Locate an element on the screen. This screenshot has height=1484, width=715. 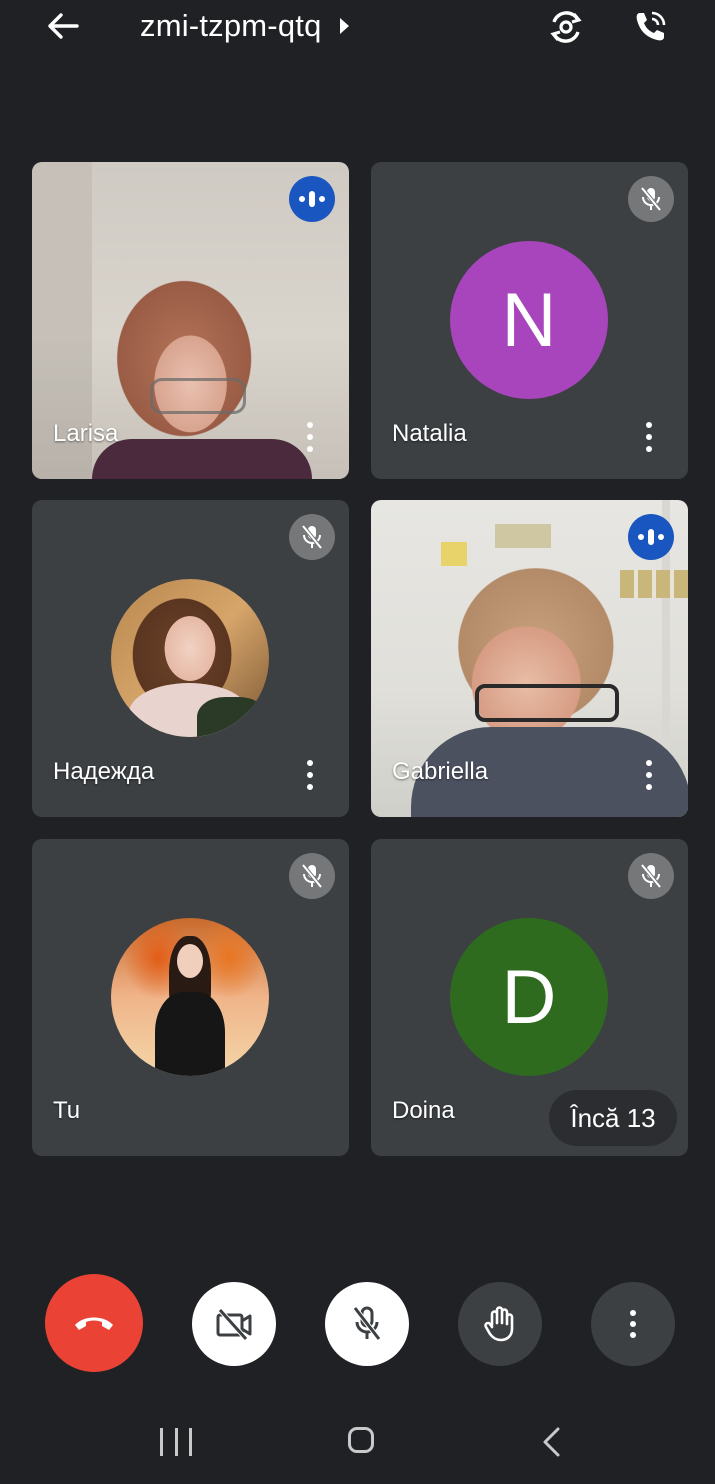
participant-tile-larisa: Larisa is located at coordinates (190, 320).